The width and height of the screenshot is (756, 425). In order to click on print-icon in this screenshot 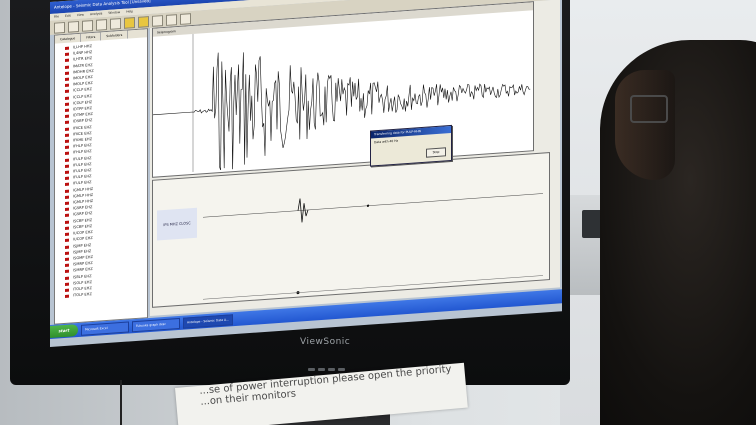, I will do `click(87, 25)`.